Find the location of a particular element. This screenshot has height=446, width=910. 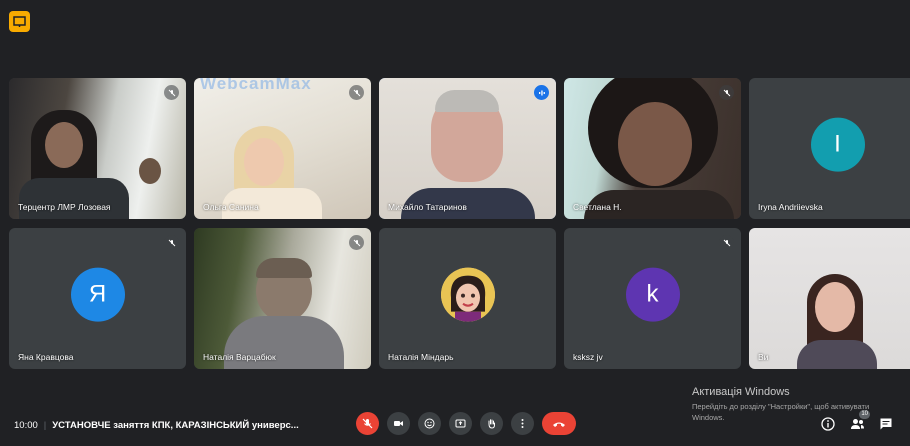

hangup-icon is located at coordinates (559, 424).